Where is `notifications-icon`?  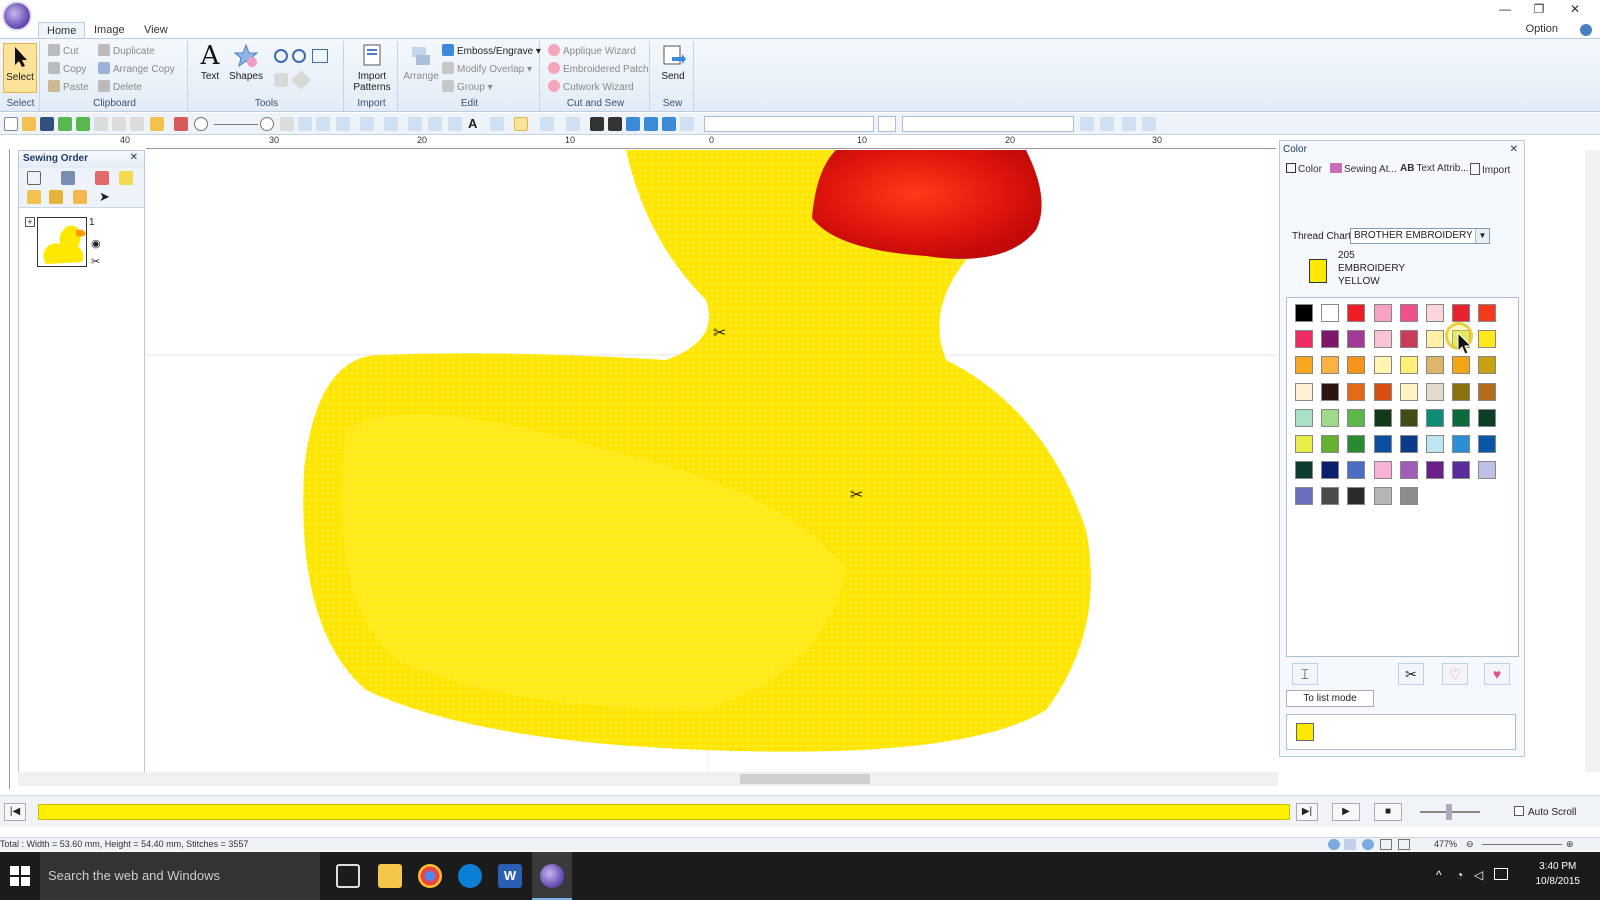 notifications-icon is located at coordinates (1501, 874).